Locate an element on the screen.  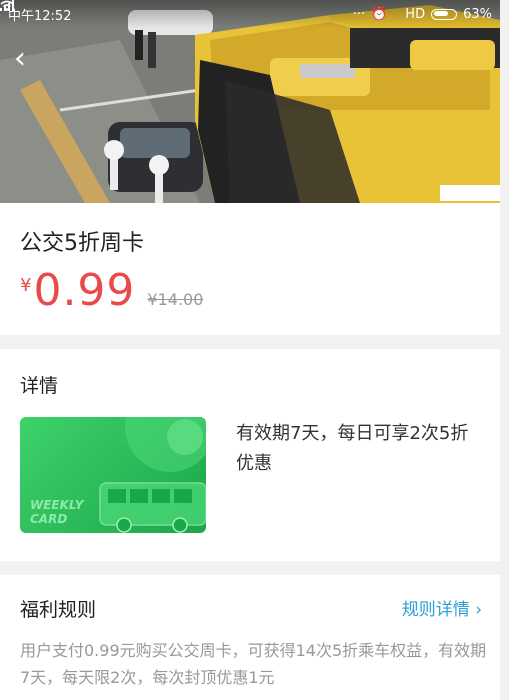
battery-level: 63% is located at coordinates (477, 14).